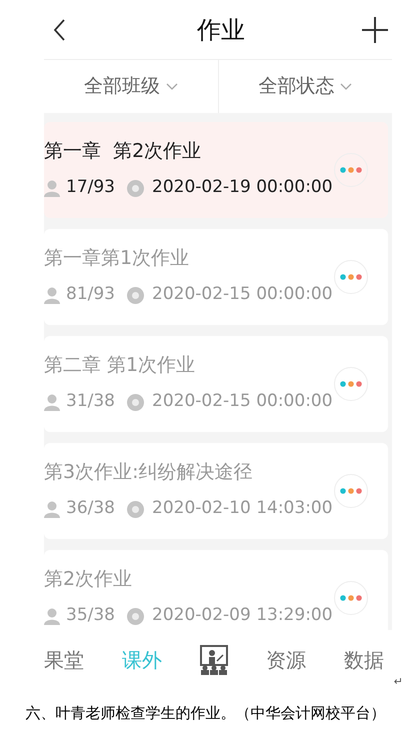  I want to click on assignment-card: 第2次作业 35/38 2020-02-09 13:29:00, so click(216, 590).